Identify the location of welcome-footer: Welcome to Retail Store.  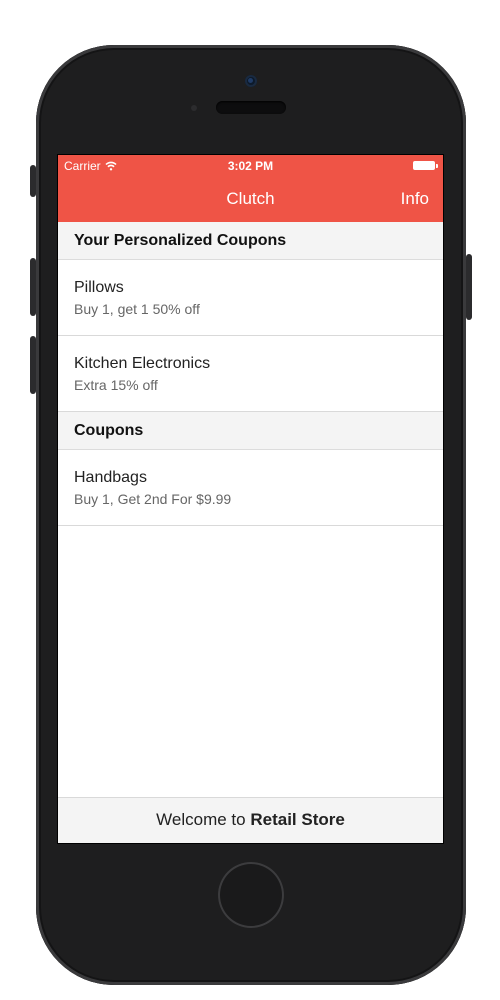
(250, 820).